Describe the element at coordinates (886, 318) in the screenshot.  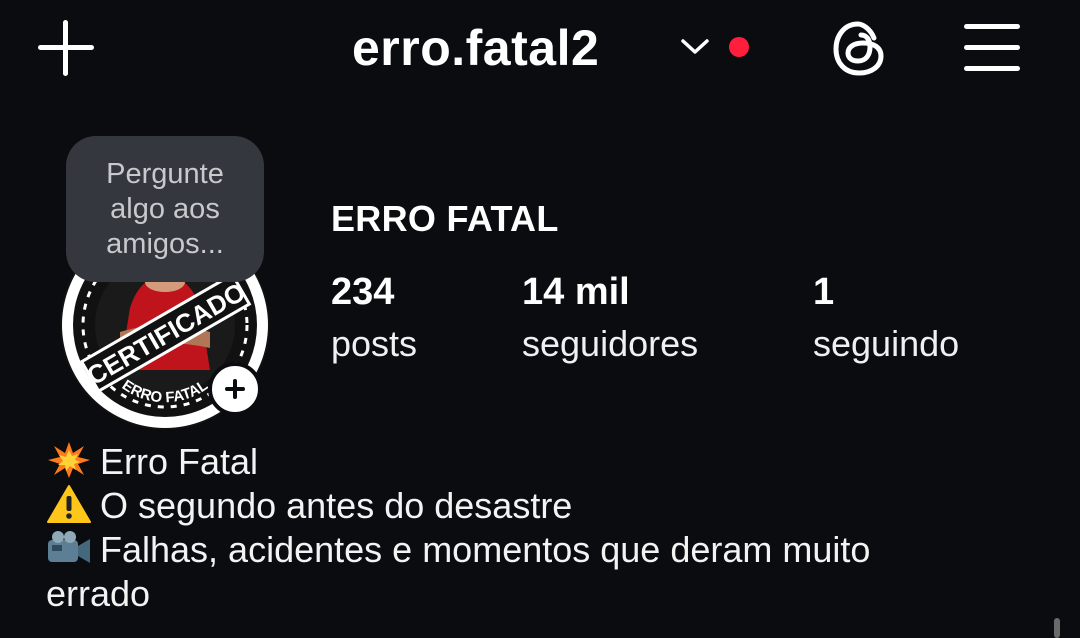
I see `stat-following: 1 seguindo` at that location.